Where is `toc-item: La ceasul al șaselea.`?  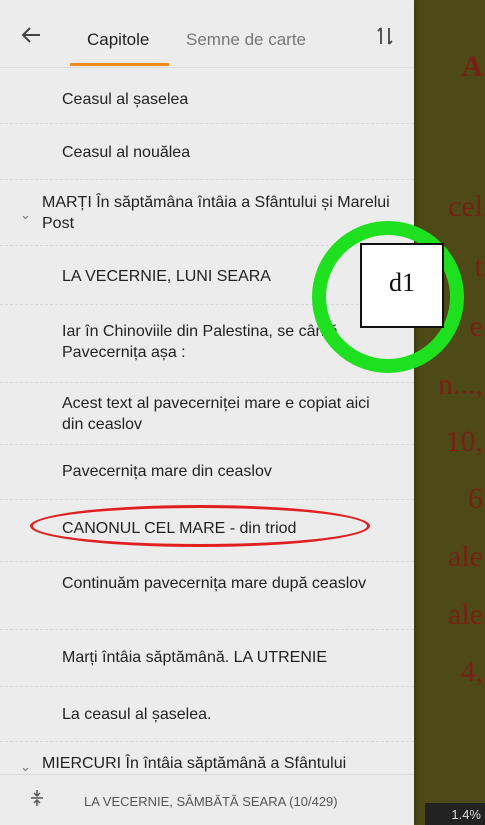 toc-item: La ceasul al șaselea. is located at coordinates (207, 714).